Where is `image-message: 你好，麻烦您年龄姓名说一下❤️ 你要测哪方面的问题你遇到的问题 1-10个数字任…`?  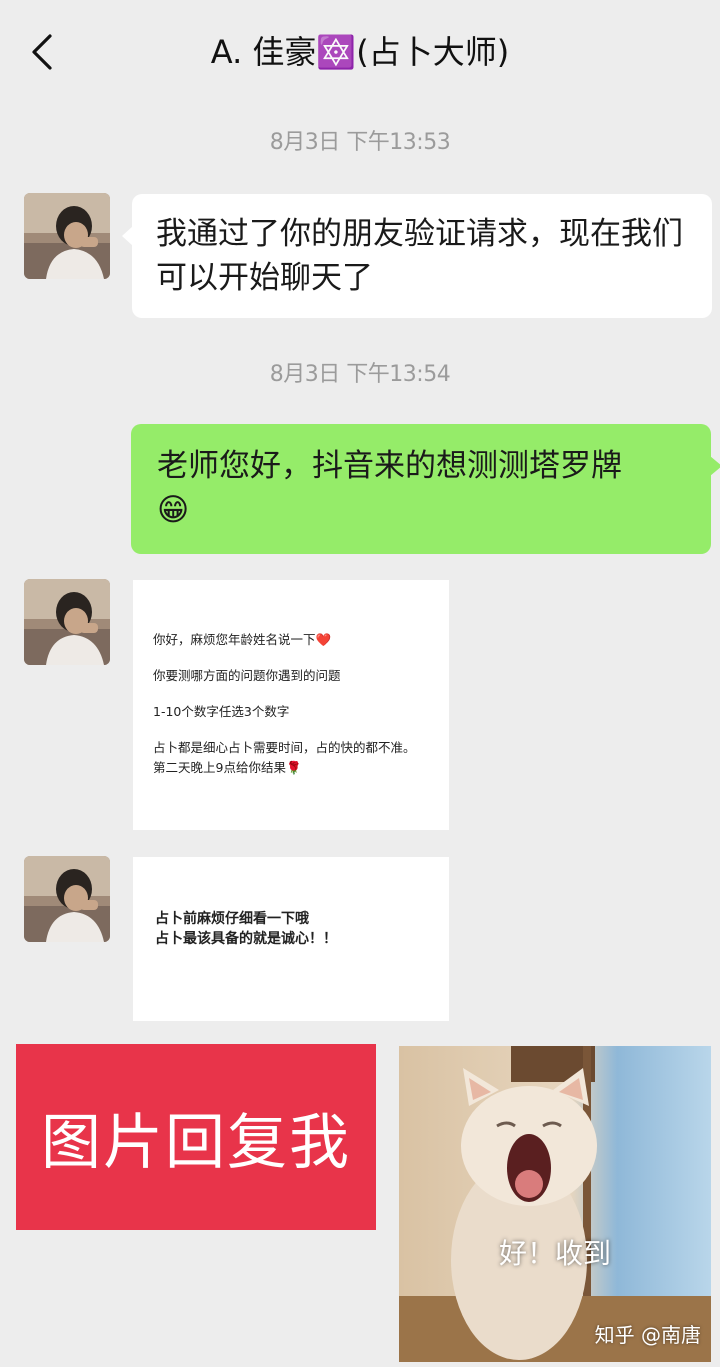
image-message: 你好，麻烦您年龄姓名说一下❤️ 你要测哪方面的问题你遇到的问题 1-10个数字任… is located at coordinates (291, 705).